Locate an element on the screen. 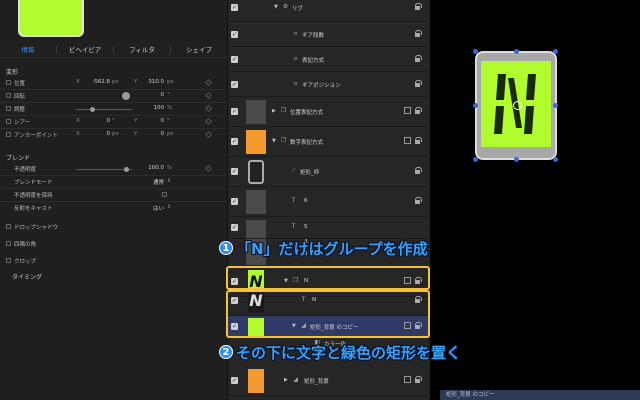 The width and height of the screenshot is (640, 400). layer-row-bg: ✓ ▶ ◢ 矩形_背景 is located at coordinates (329, 381).